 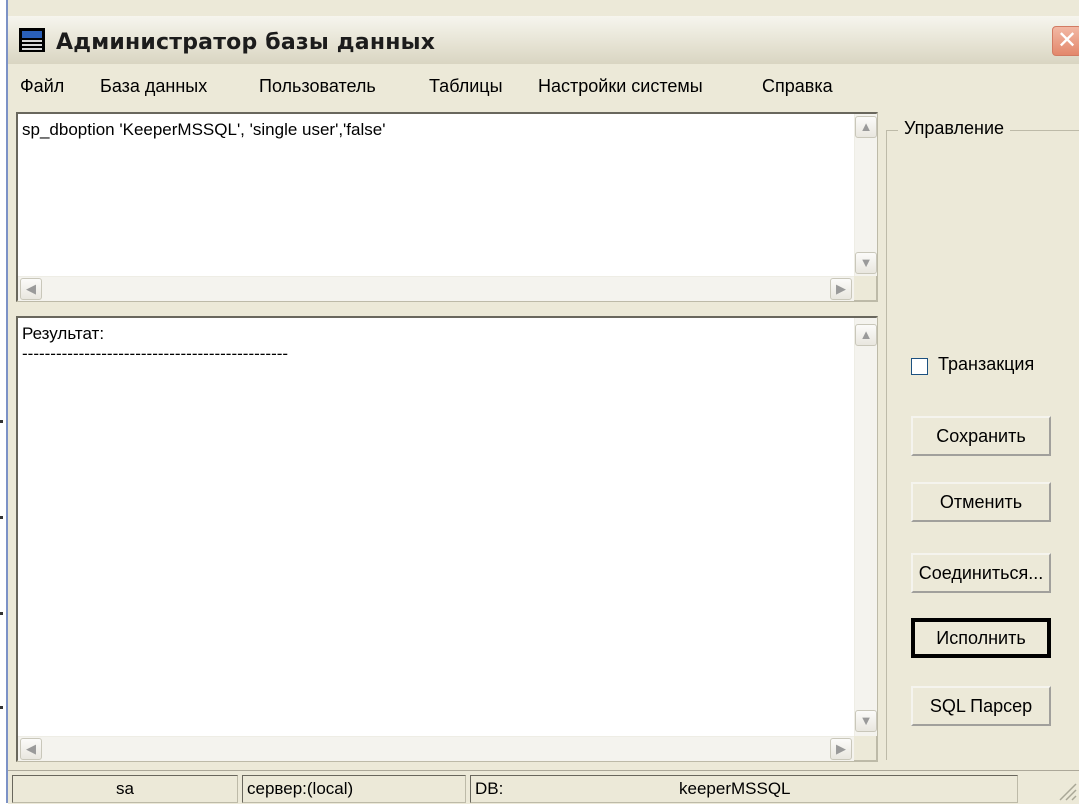 What do you see at coordinates (865, 195) in the screenshot?
I see `query-vertical-scrollbar: ▲ ▼` at bounding box center [865, 195].